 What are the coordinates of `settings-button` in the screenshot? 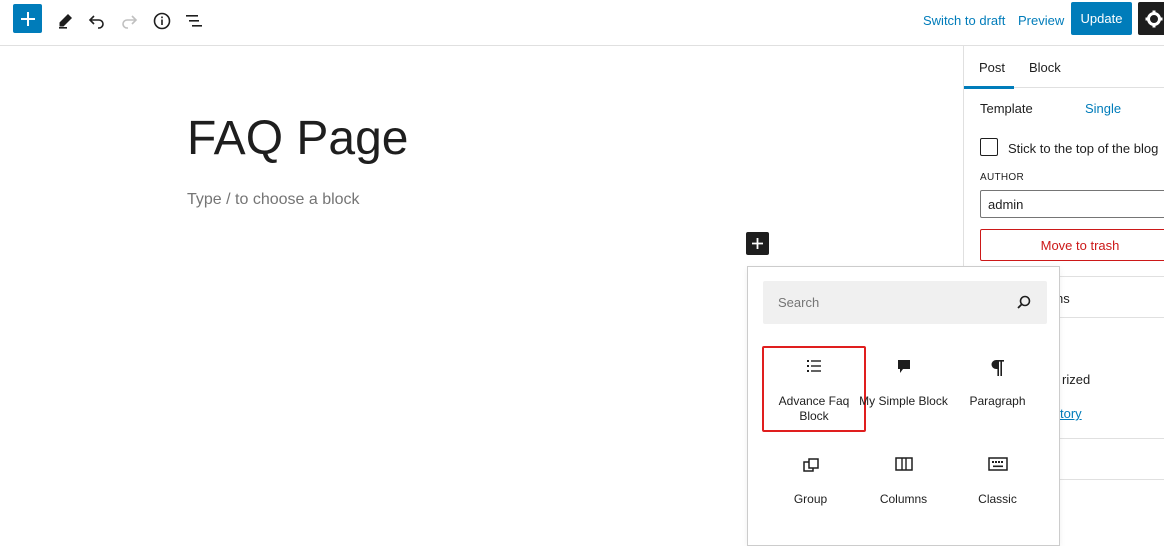 It's located at (1151, 18).